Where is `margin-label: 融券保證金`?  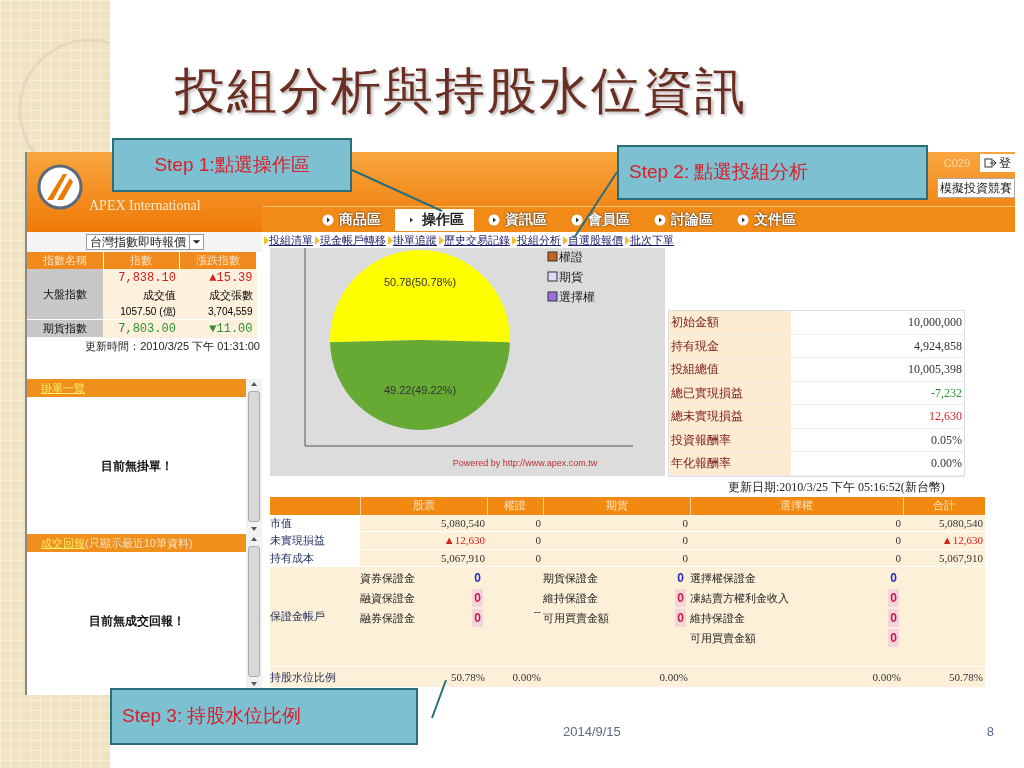
margin-label: 融券保證金 is located at coordinates (387, 618).